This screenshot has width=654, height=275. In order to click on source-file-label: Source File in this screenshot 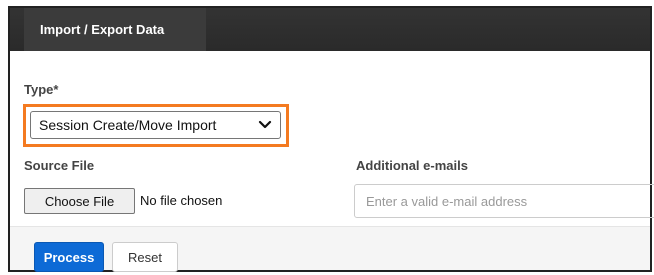, I will do `click(59, 165)`.